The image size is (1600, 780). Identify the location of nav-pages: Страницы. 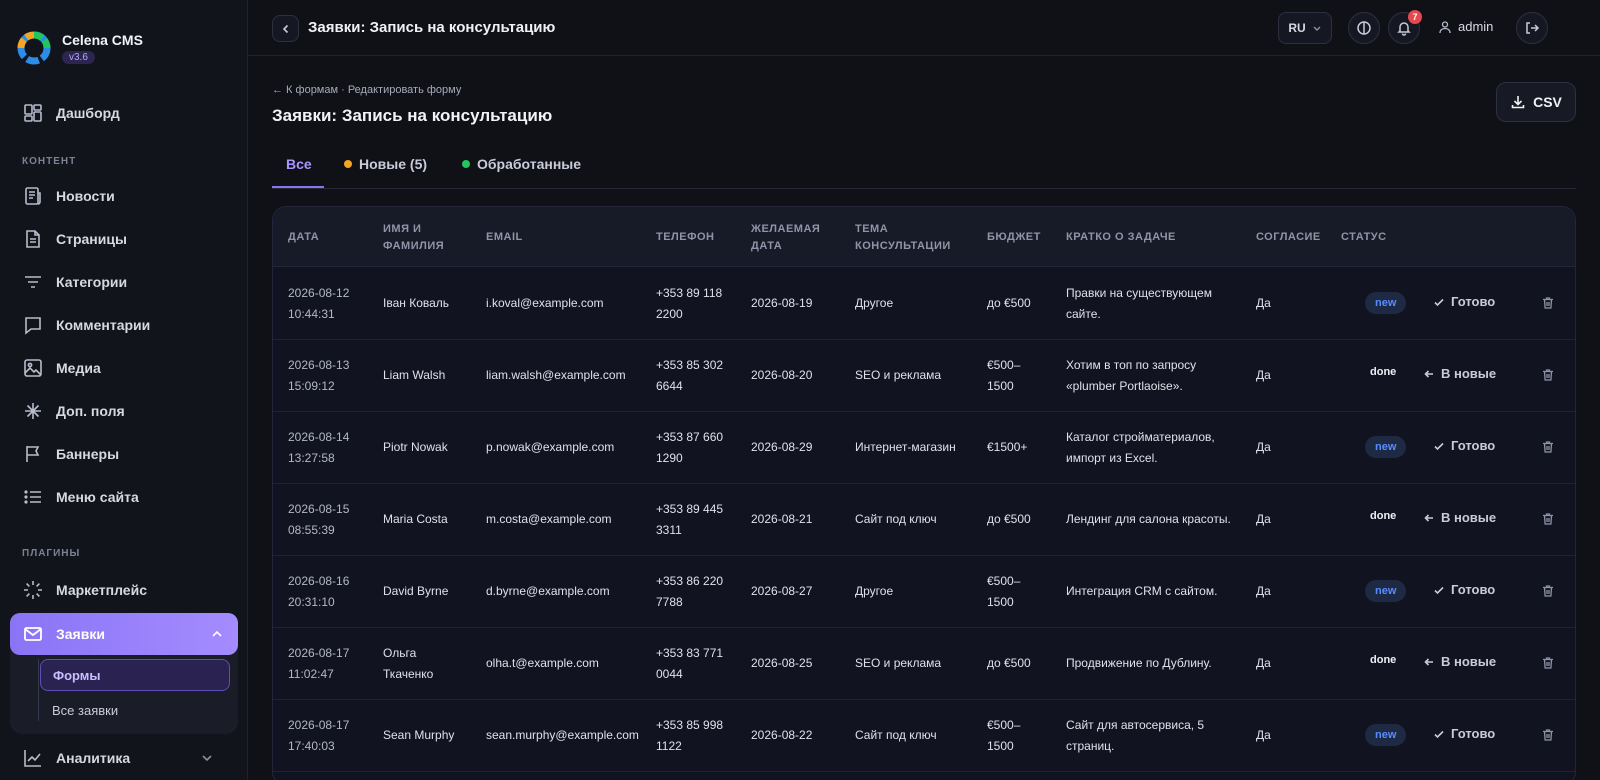
(124, 239).